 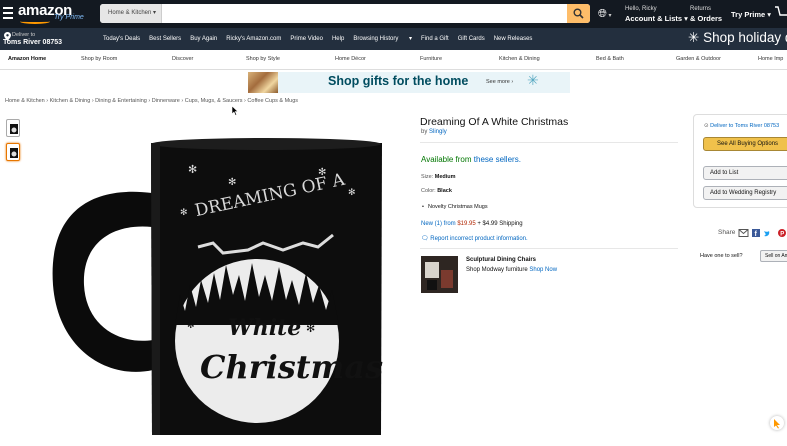 I want to click on cat-shop-by-room: Shop by Room, so click(x=99, y=59).